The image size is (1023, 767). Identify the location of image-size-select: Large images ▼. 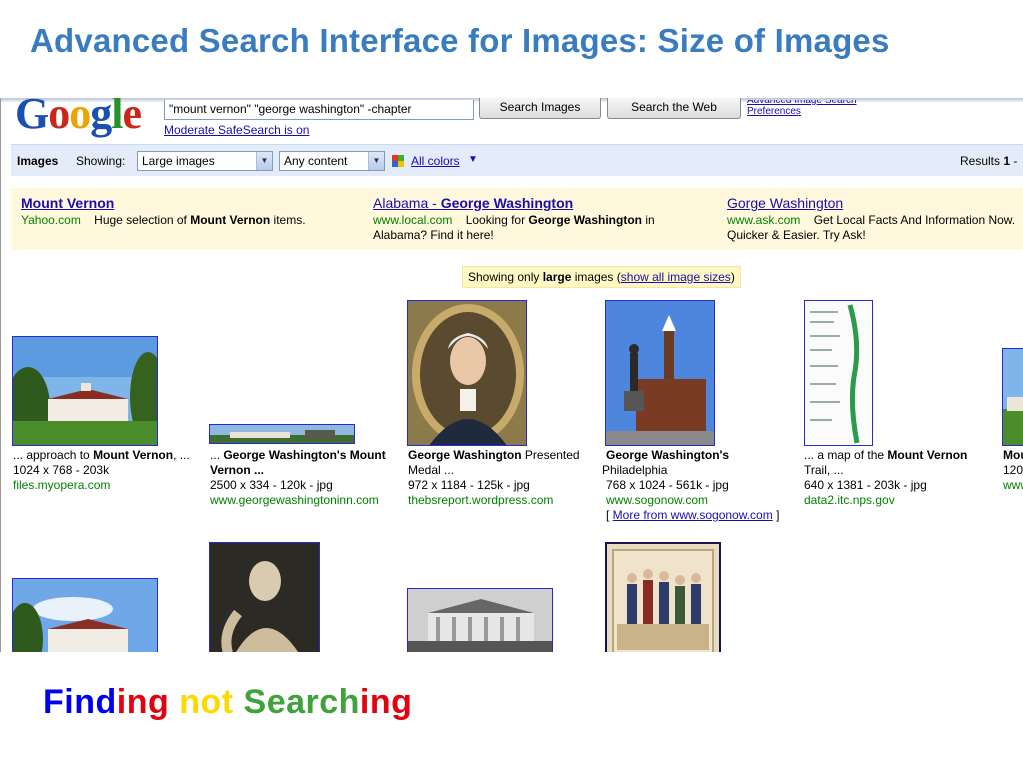
(205, 161).